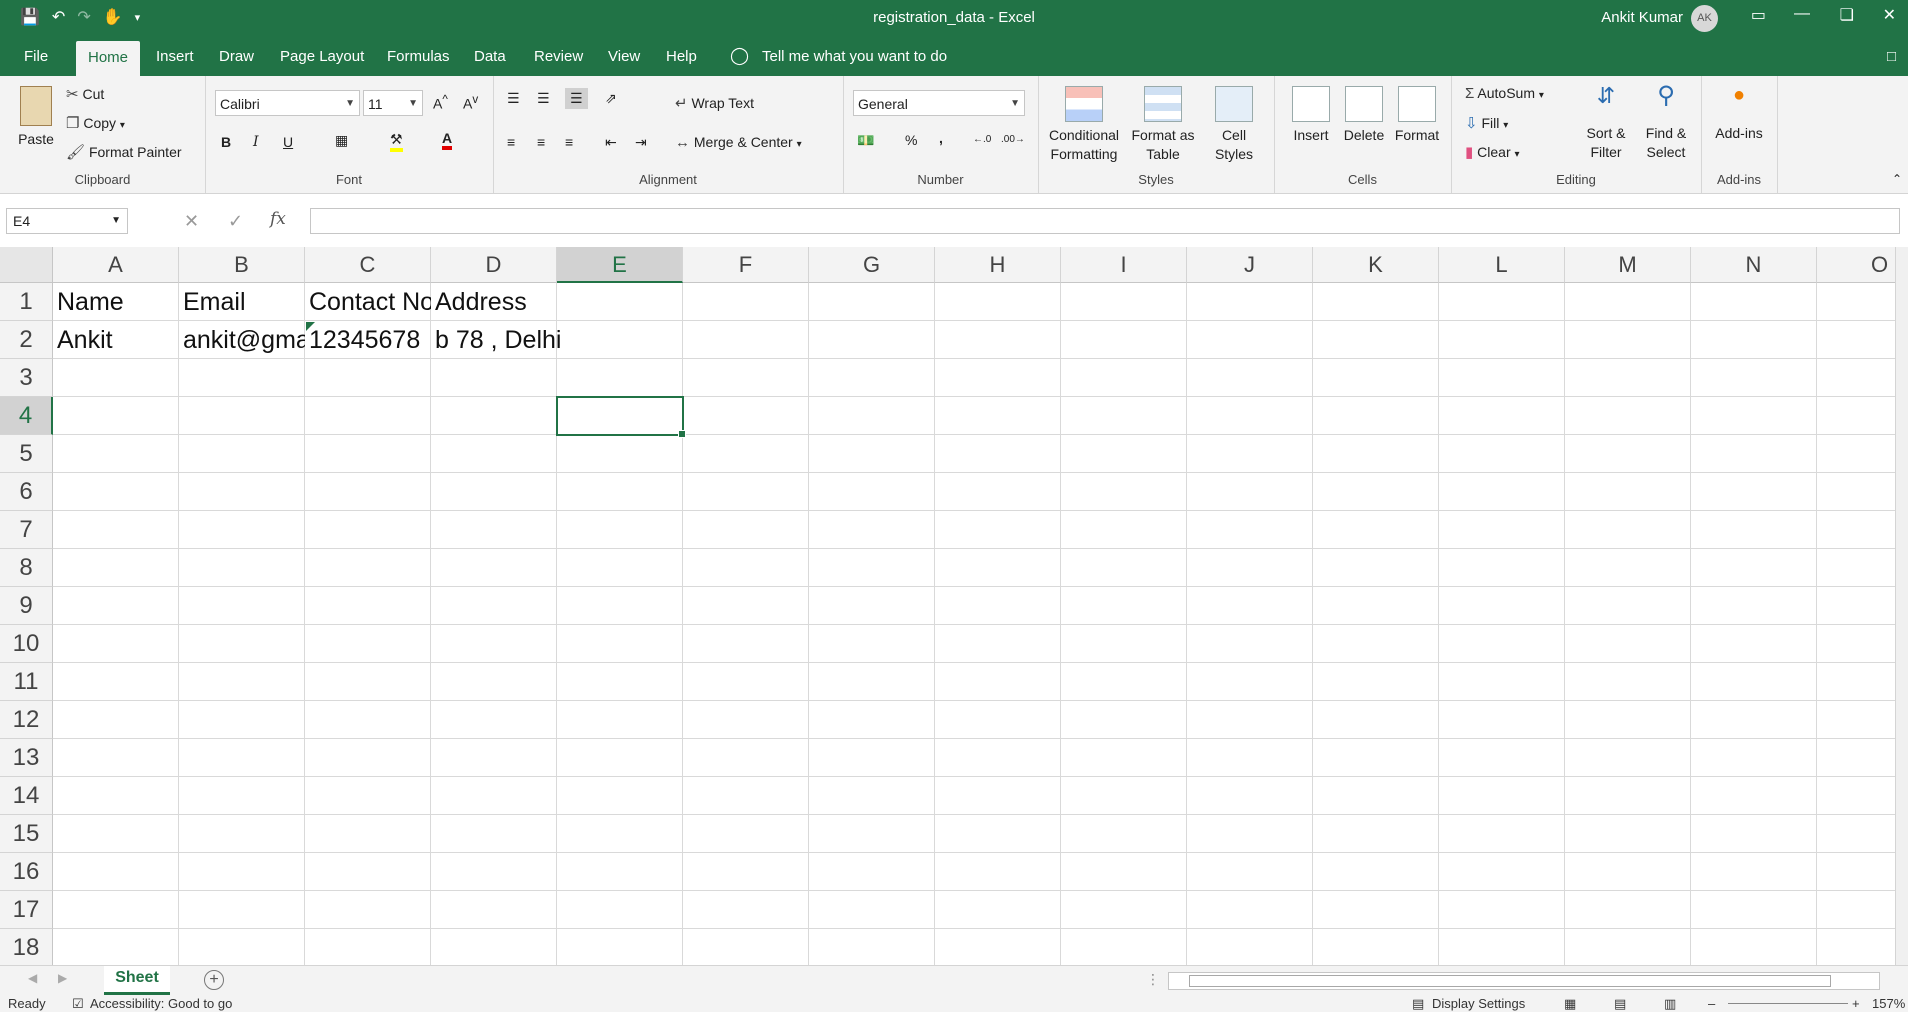 Image resolution: width=1908 pixels, height=1012 pixels. I want to click on tab-draw: Draw, so click(236, 56).